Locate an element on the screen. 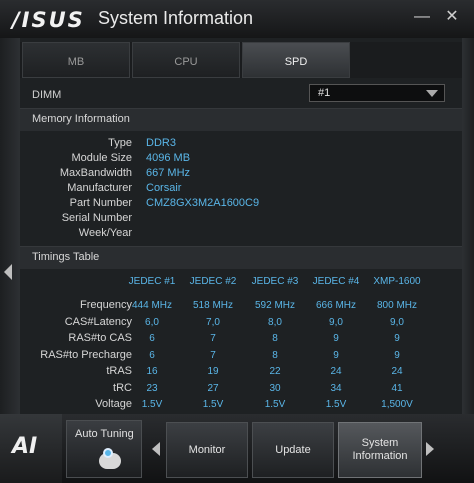  timings-title: Timings Table is located at coordinates (66, 257).